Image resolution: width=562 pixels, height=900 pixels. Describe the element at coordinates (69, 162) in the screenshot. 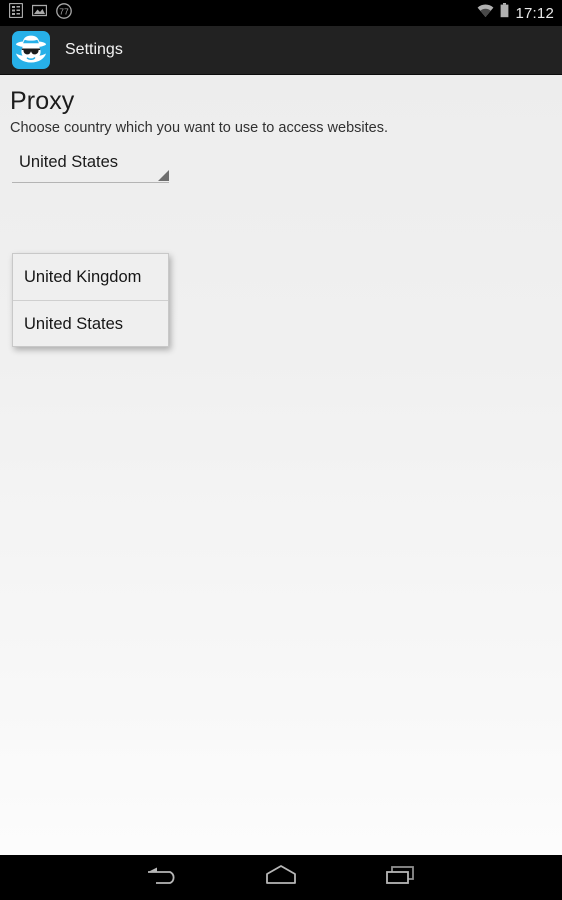

I see `country-spinner-value: United States` at that location.